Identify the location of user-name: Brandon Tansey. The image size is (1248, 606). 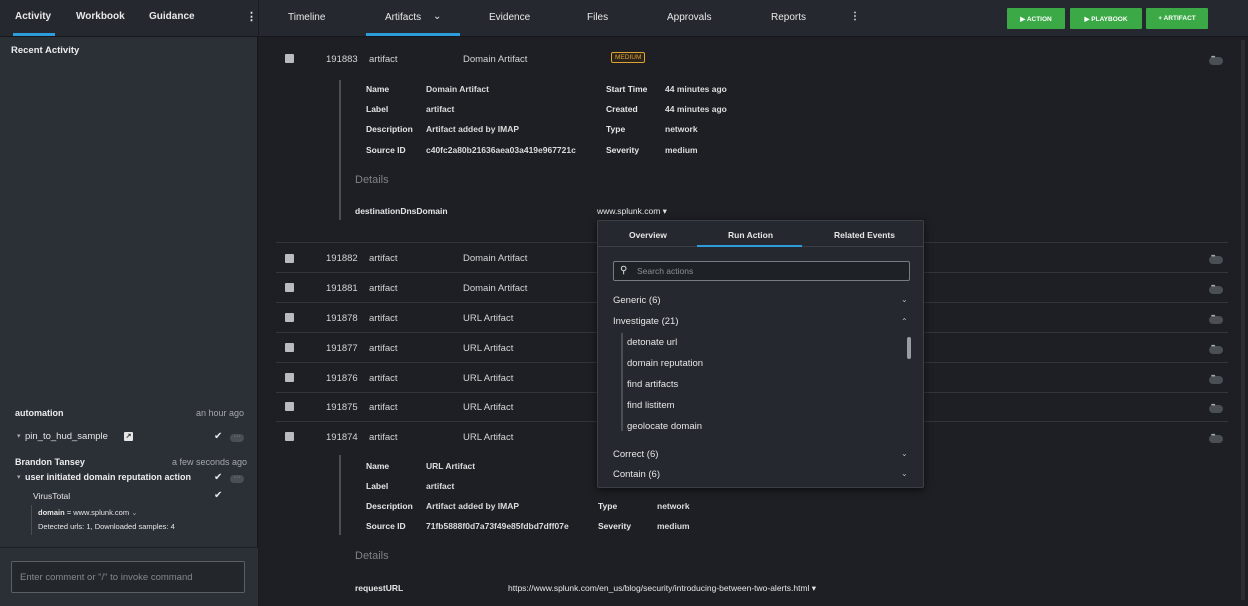
(50, 462).